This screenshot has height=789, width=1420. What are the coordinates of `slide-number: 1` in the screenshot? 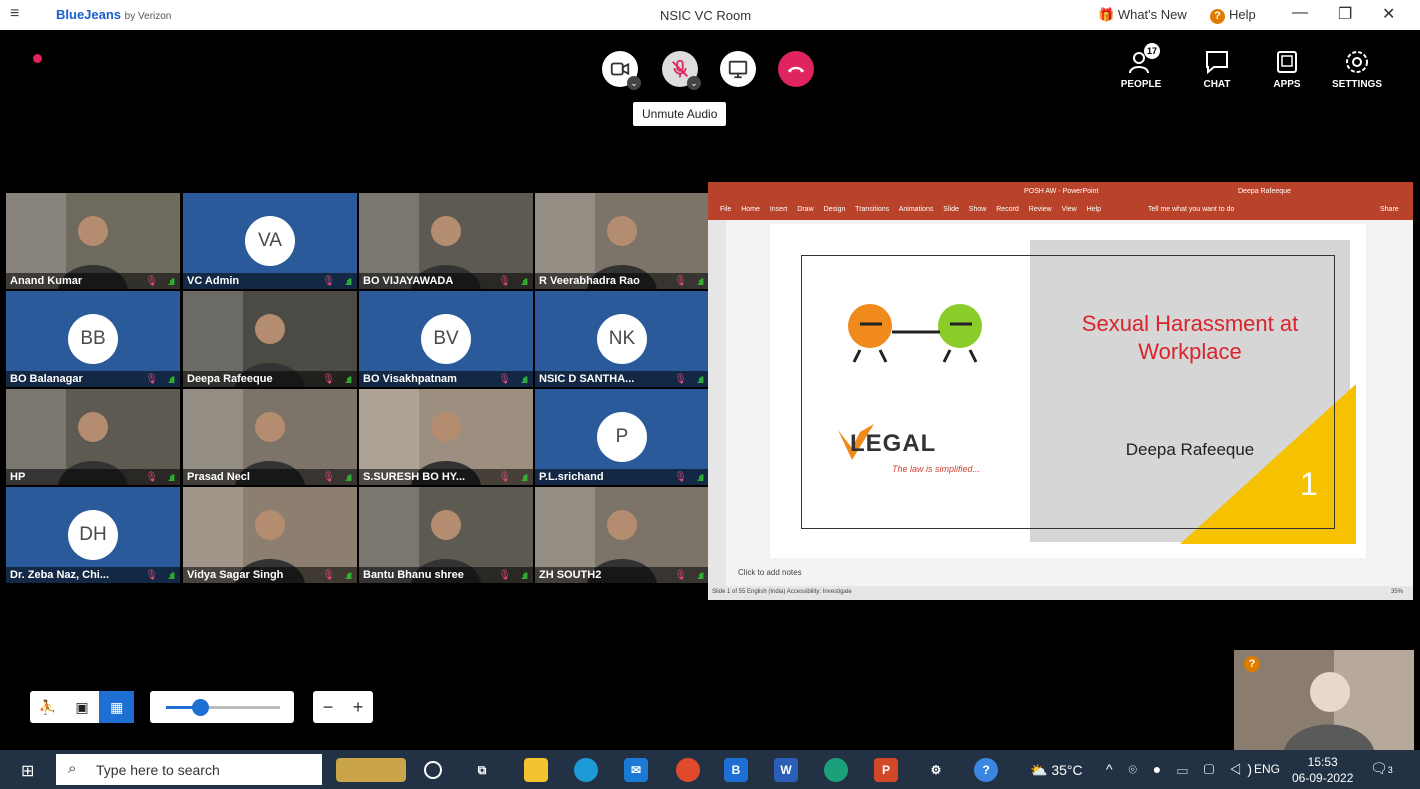 It's located at (1309, 484).